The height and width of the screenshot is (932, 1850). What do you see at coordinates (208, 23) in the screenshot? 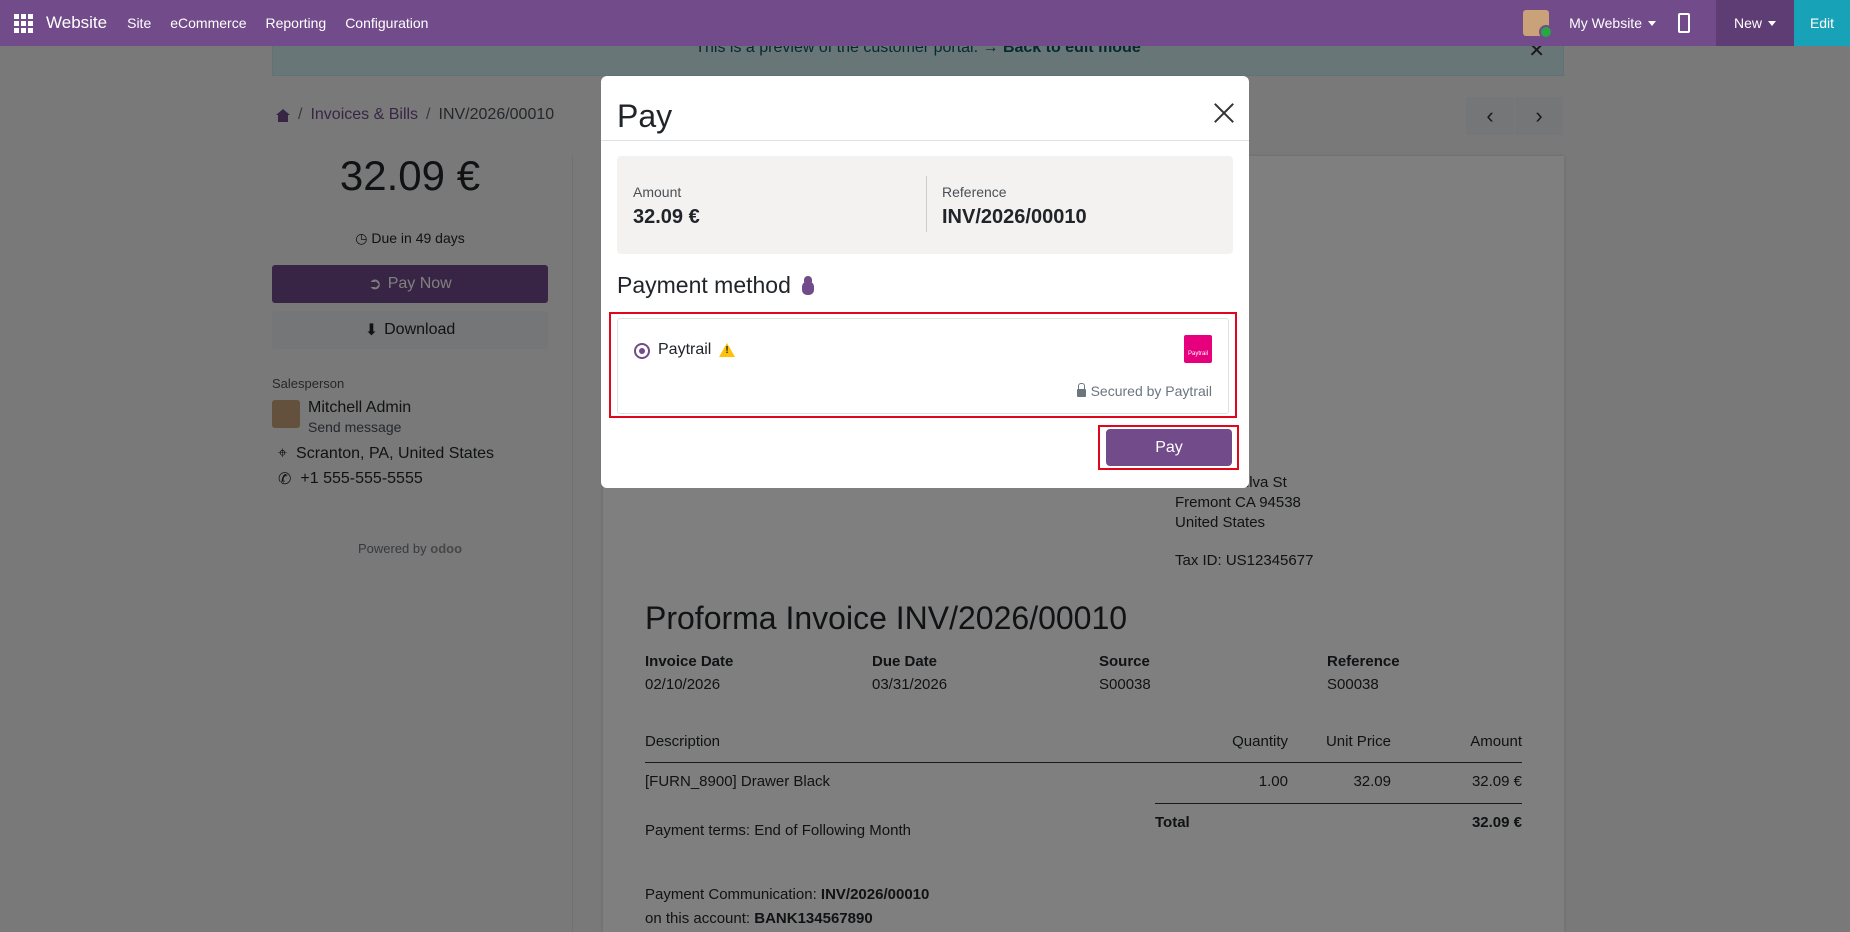
I see `menu-ecommerce: eCommerce` at bounding box center [208, 23].